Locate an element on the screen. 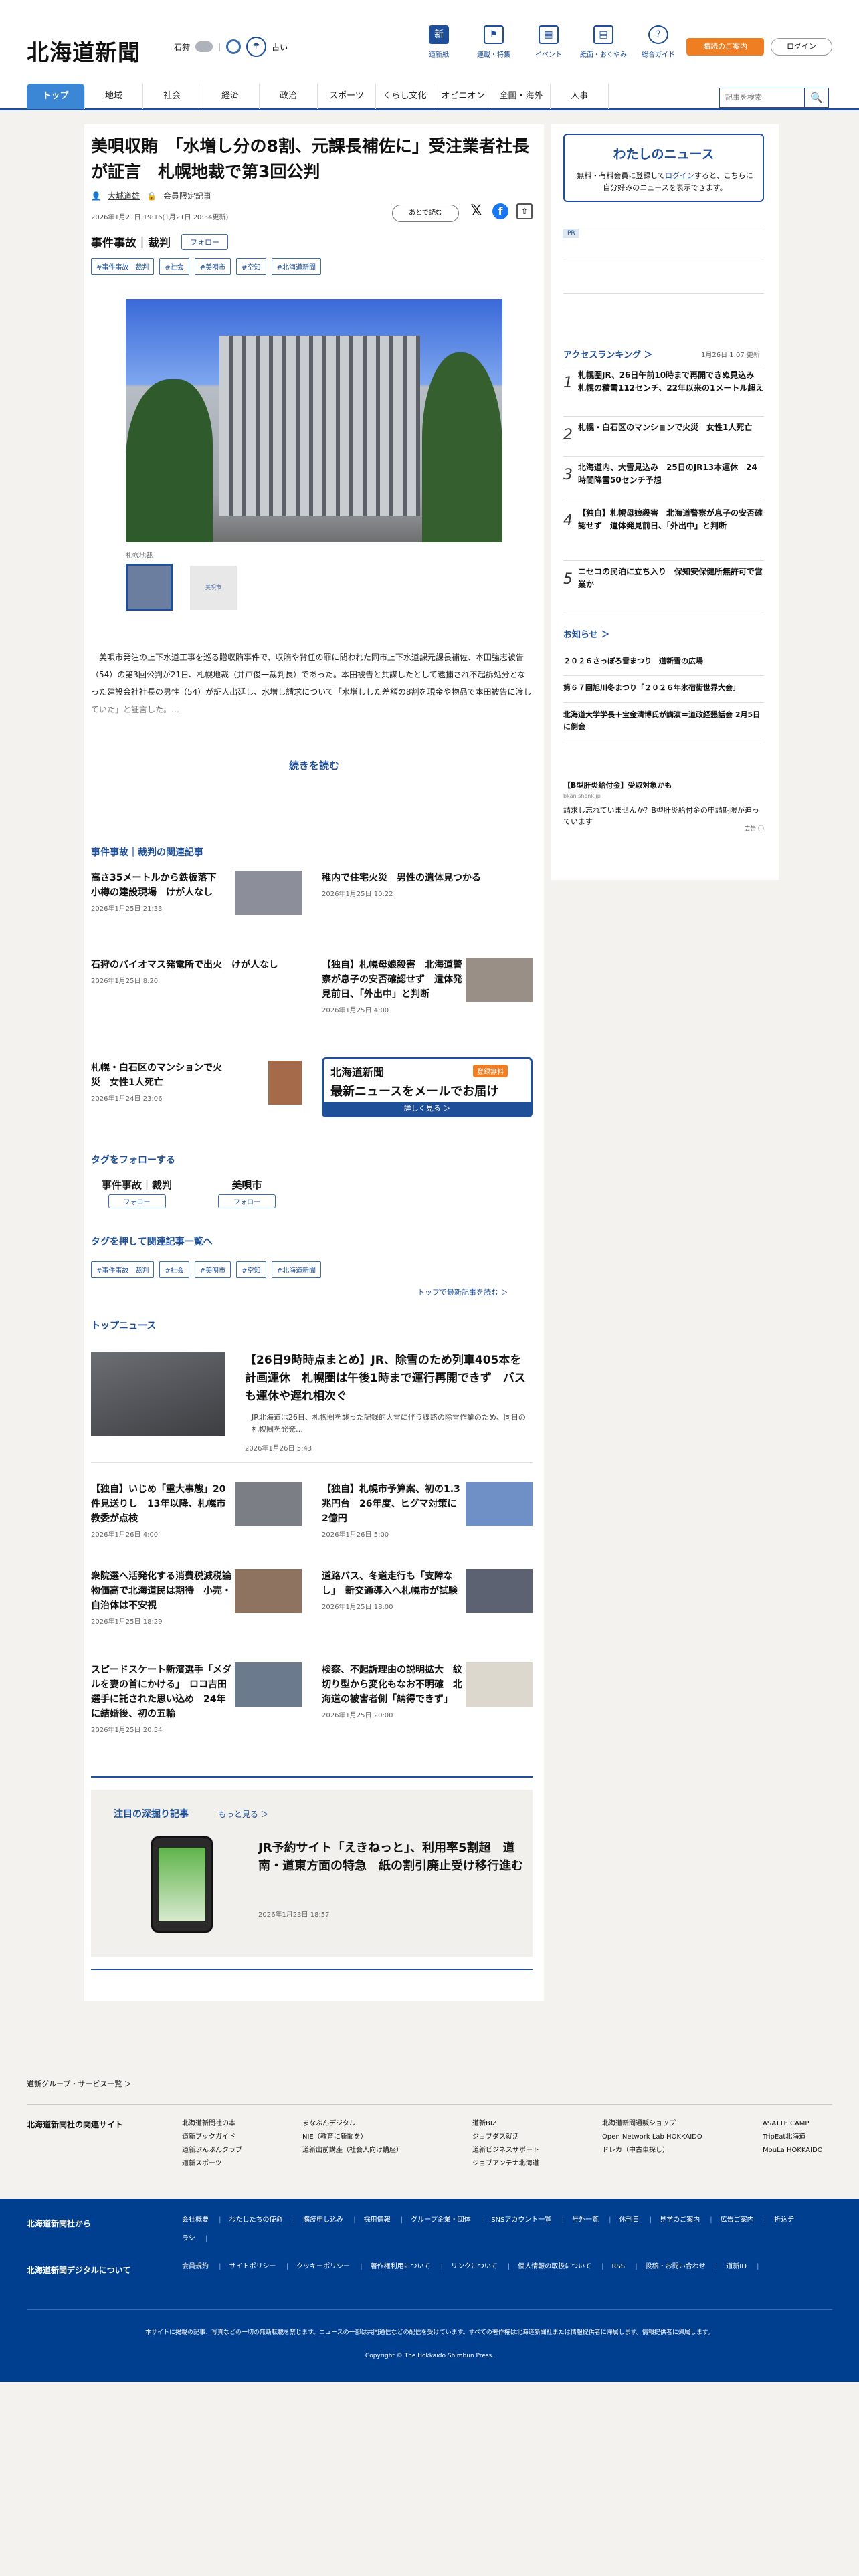  article-photo is located at coordinates (314, 420).